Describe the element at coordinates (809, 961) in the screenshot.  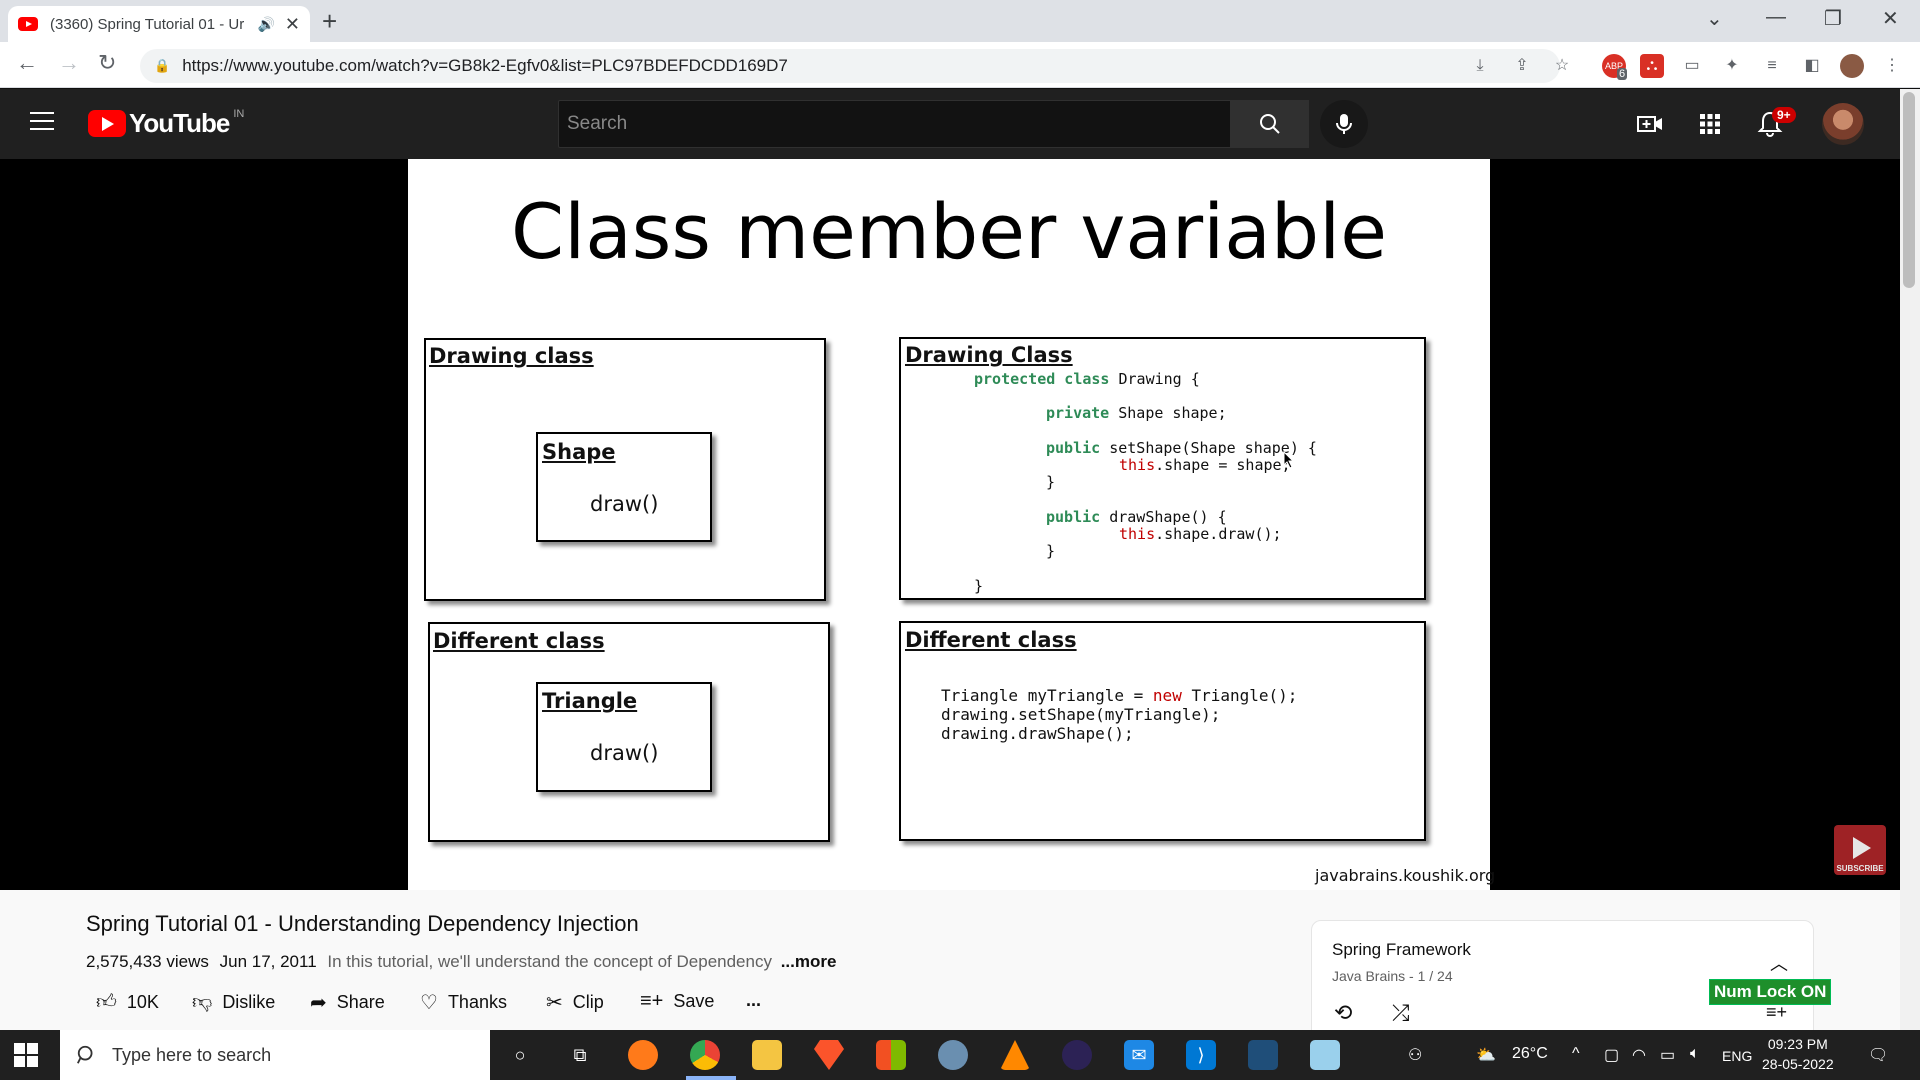
I see `more-link: ...more` at that location.